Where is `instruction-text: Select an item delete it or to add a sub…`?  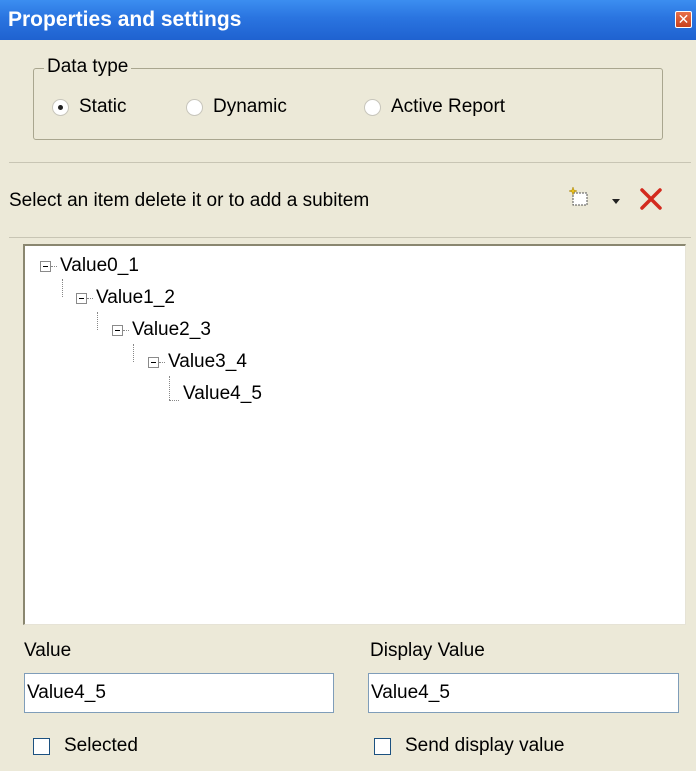 instruction-text: Select an item delete it or to add a sub… is located at coordinates (189, 200).